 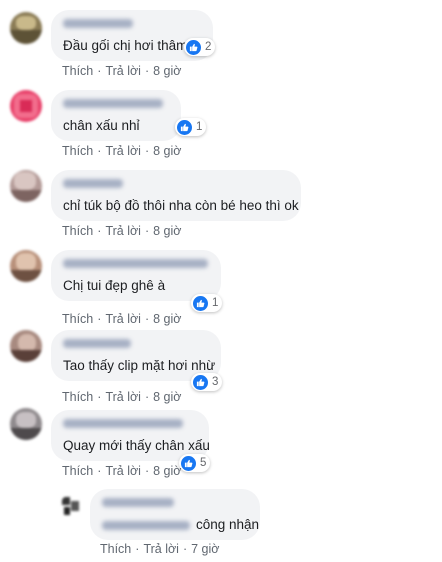 What do you see at coordinates (205, 549) in the screenshot?
I see `timestamp: 7 giờ` at bounding box center [205, 549].